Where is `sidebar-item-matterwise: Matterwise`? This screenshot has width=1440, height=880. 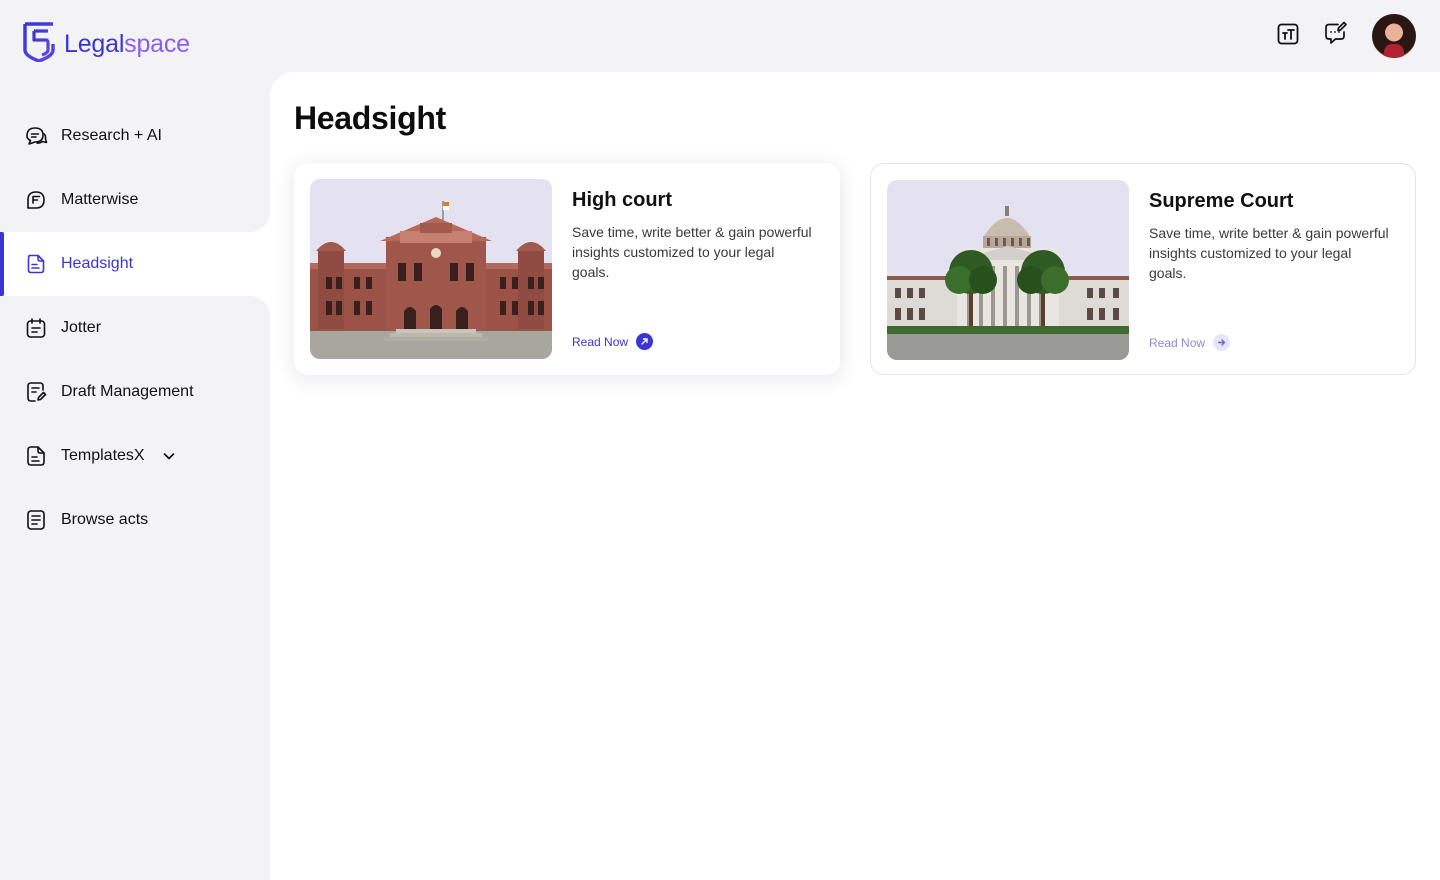 sidebar-item-matterwise: Matterwise is located at coordinates (135, 200).